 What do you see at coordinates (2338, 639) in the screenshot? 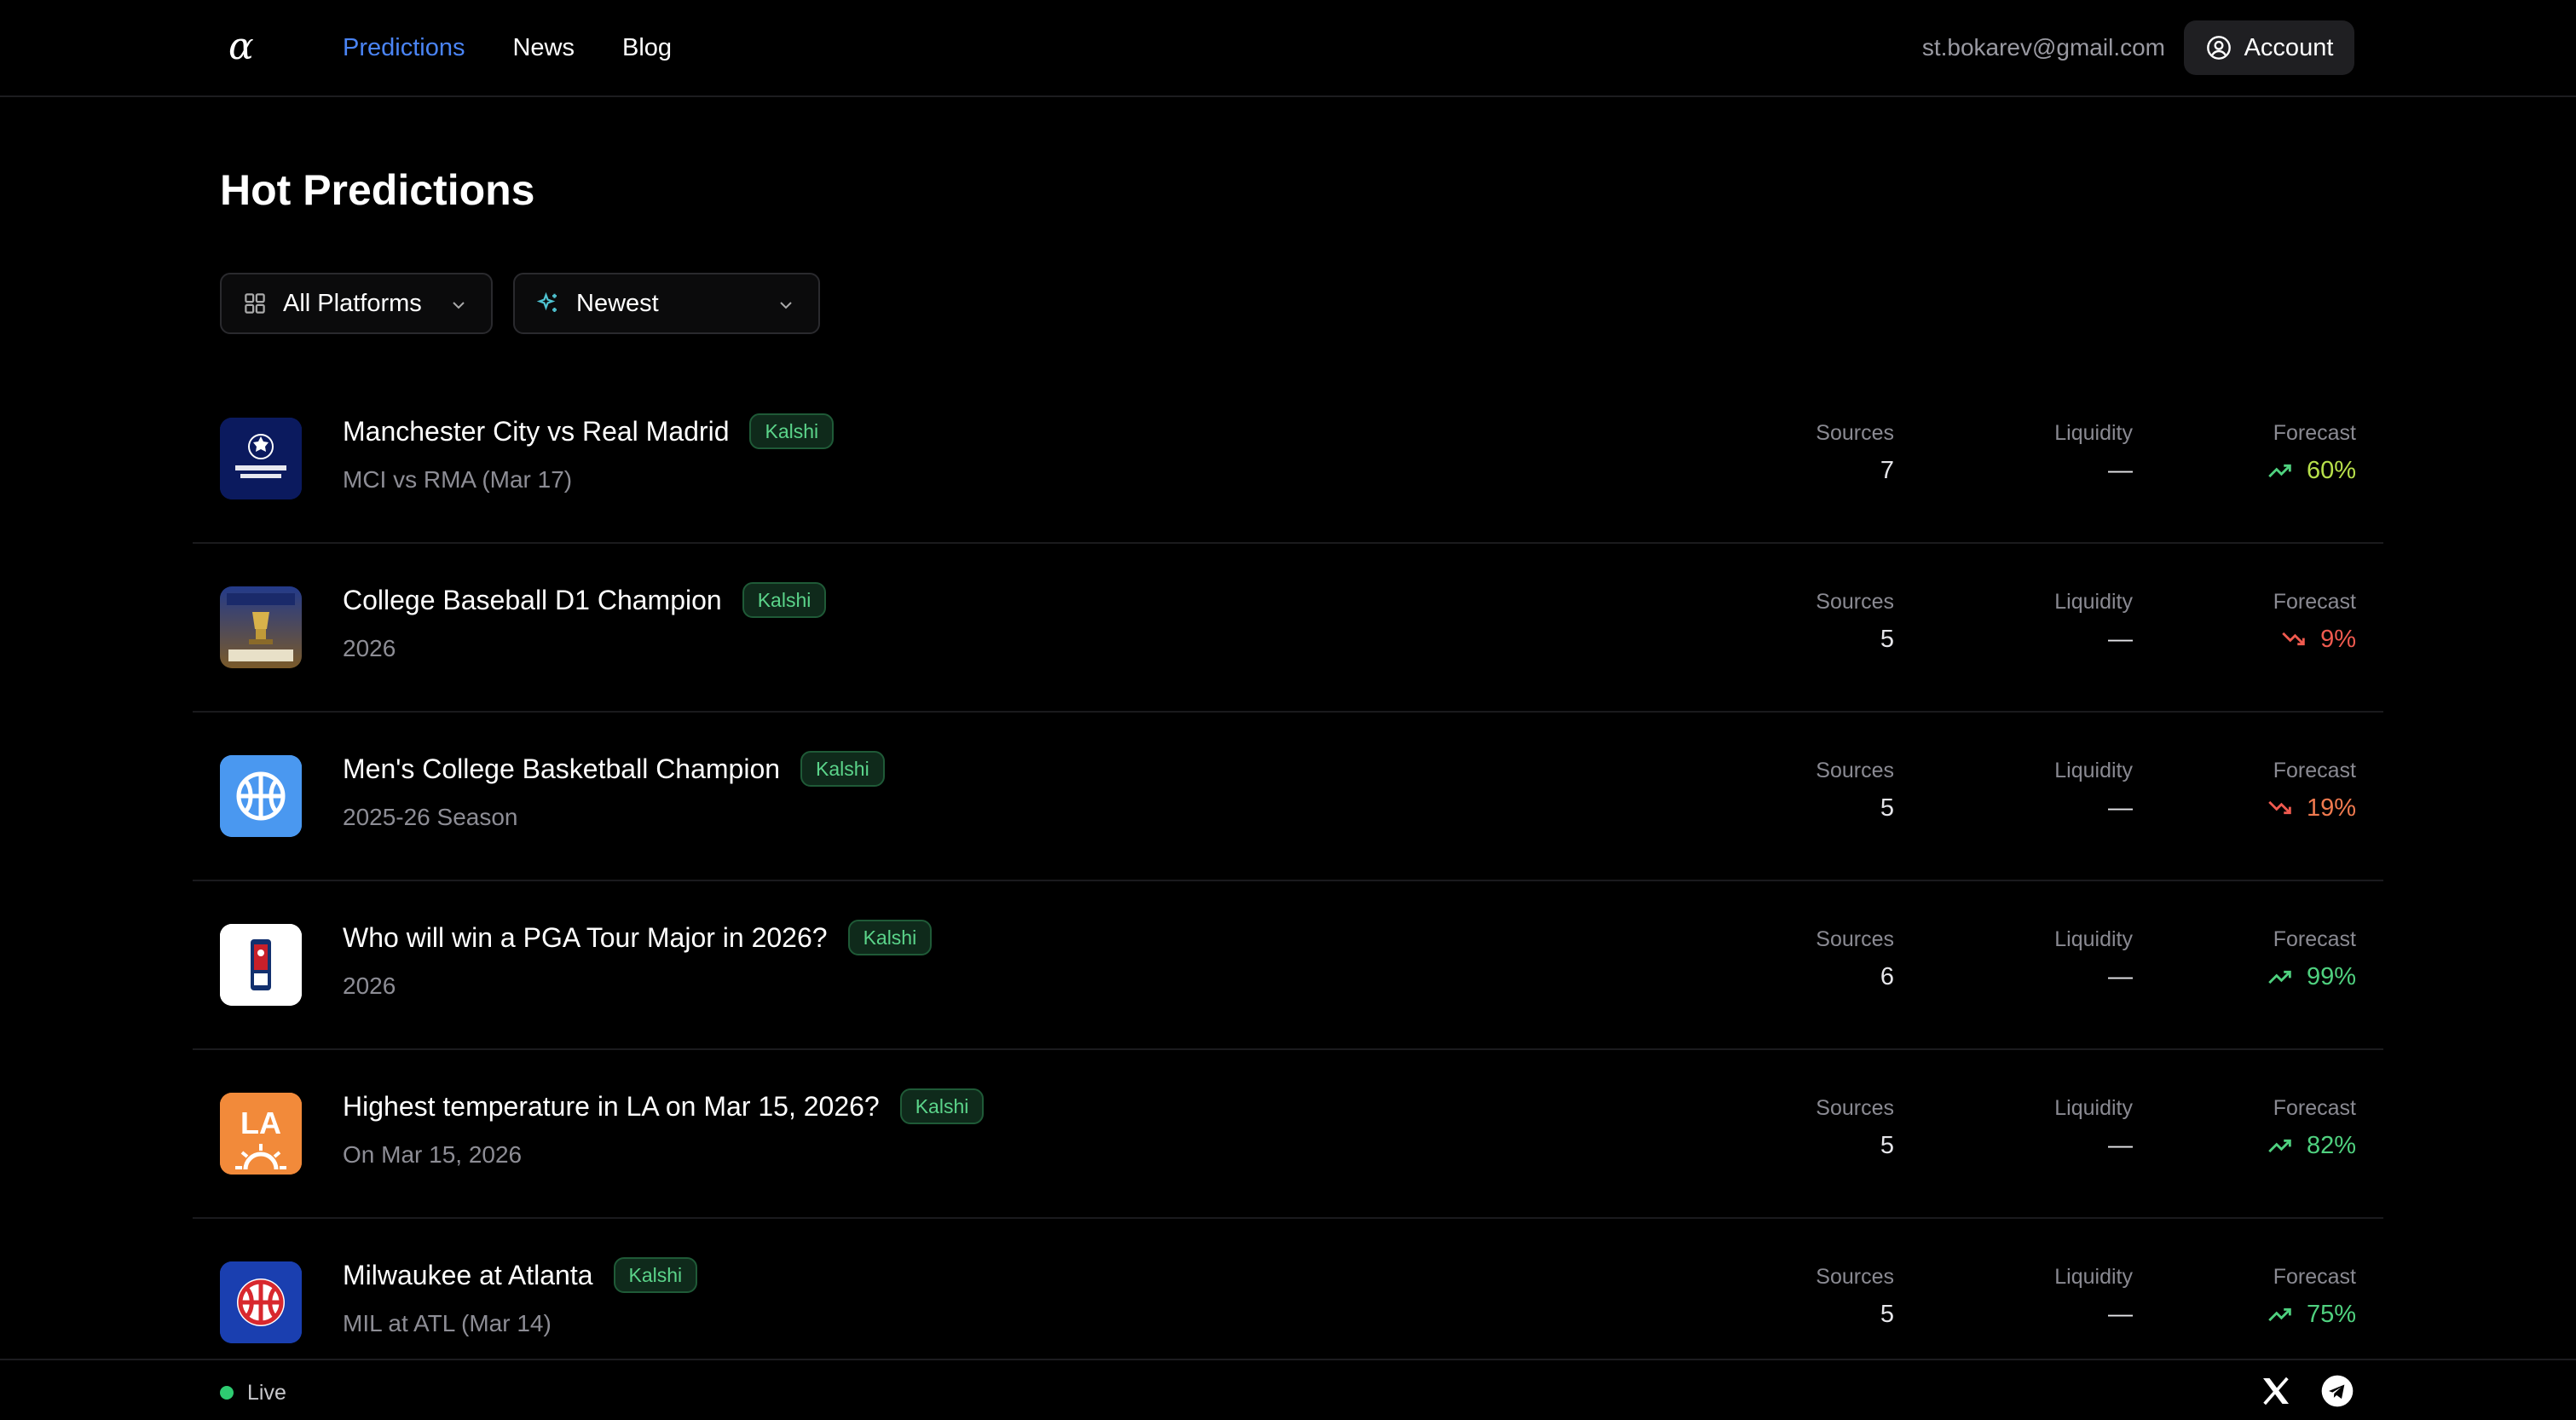
I see `forecast-value: 9%` at bounding box center [2338, 639].